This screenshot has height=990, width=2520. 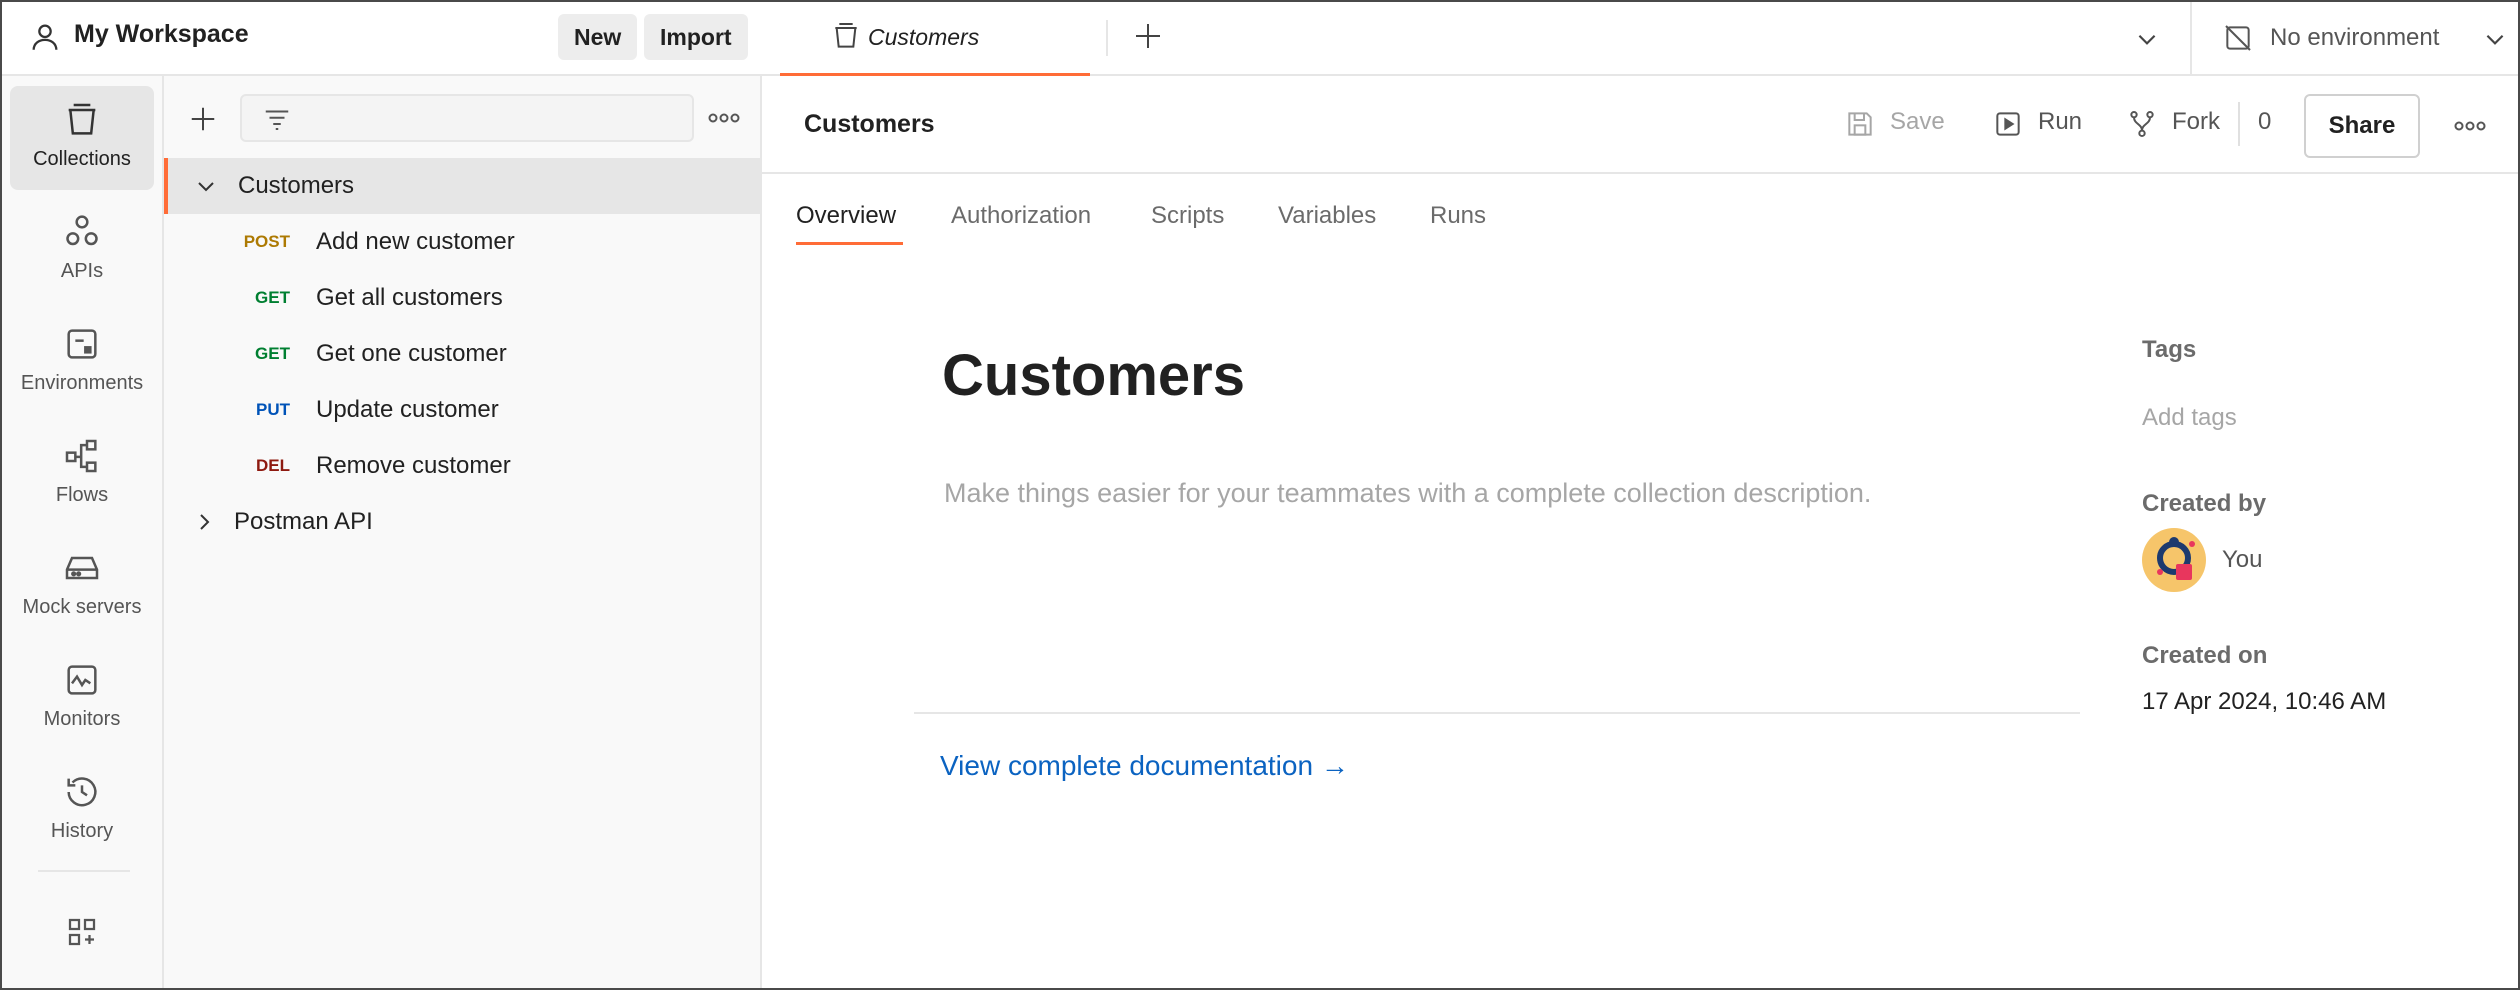 What do you see at coordinates (84, 871) in the screenshot?
I see `rail-divider` at bounding box center [84, 871].